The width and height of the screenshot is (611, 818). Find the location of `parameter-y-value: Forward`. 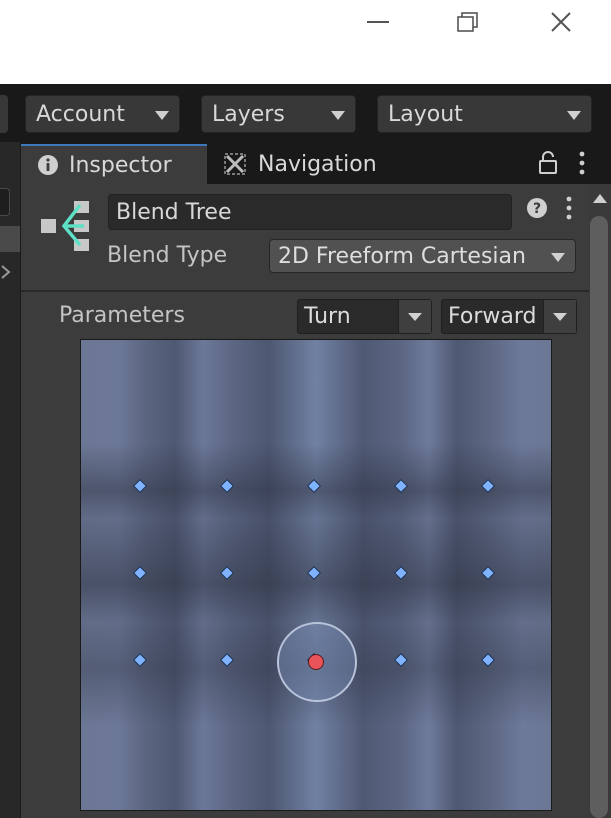

parameter-y-value: Forward is located at coordinates (492, 316).